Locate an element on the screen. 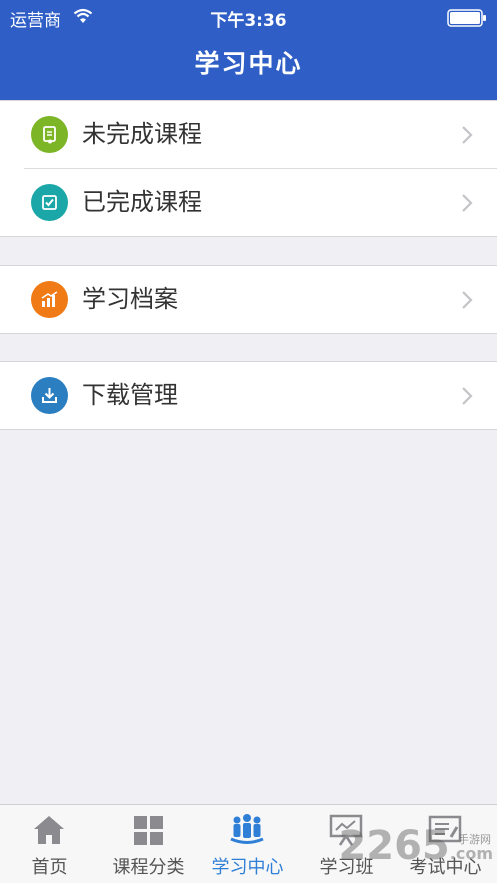  list-item-download-management: 下载管理 is located at coordinates (248, 395).